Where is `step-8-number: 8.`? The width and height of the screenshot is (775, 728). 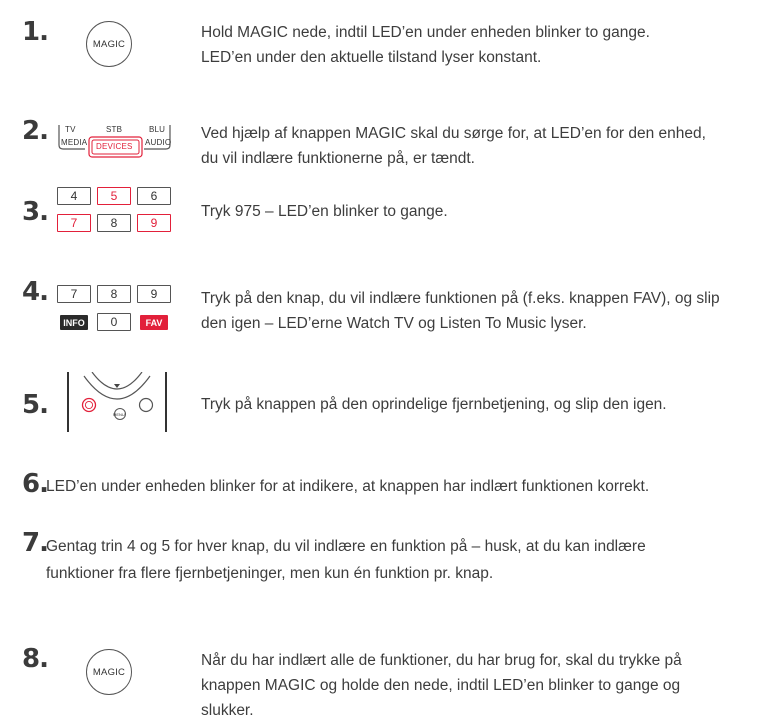
step-8-number: 8. is located at coordinates (35, 659).